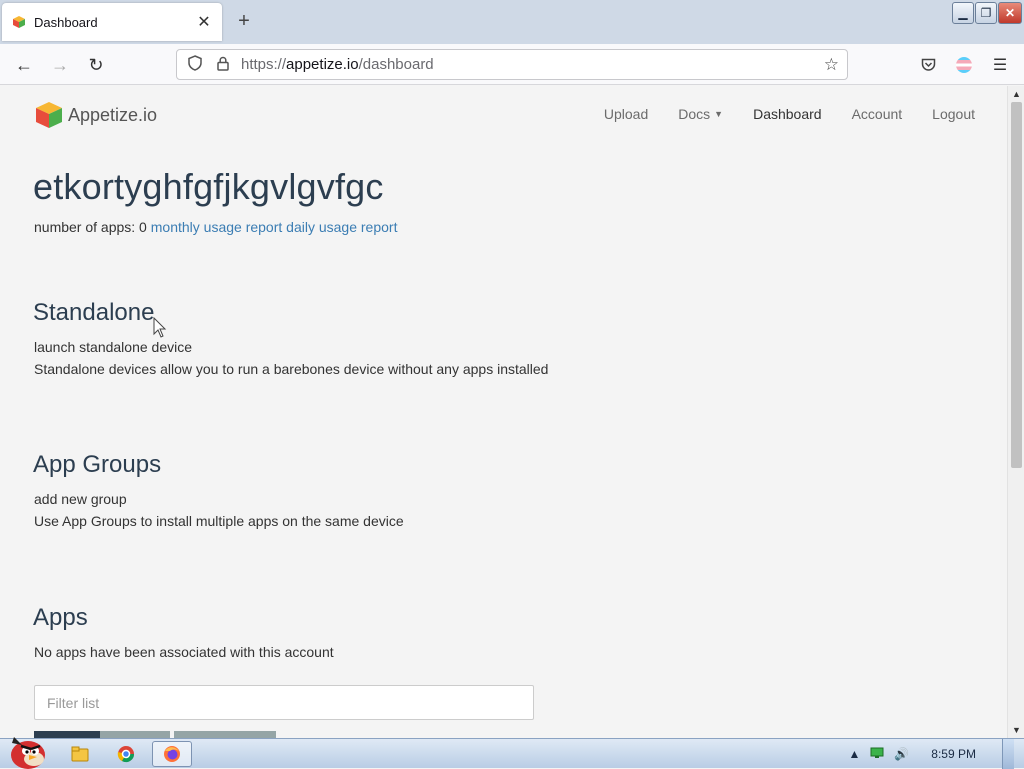 Image resolution: width=1024 pixels, height=769 pixels. Describe the element at coordinates (60, 65) in the screenshot. I see `forward-arrow-icon: →` at that location.